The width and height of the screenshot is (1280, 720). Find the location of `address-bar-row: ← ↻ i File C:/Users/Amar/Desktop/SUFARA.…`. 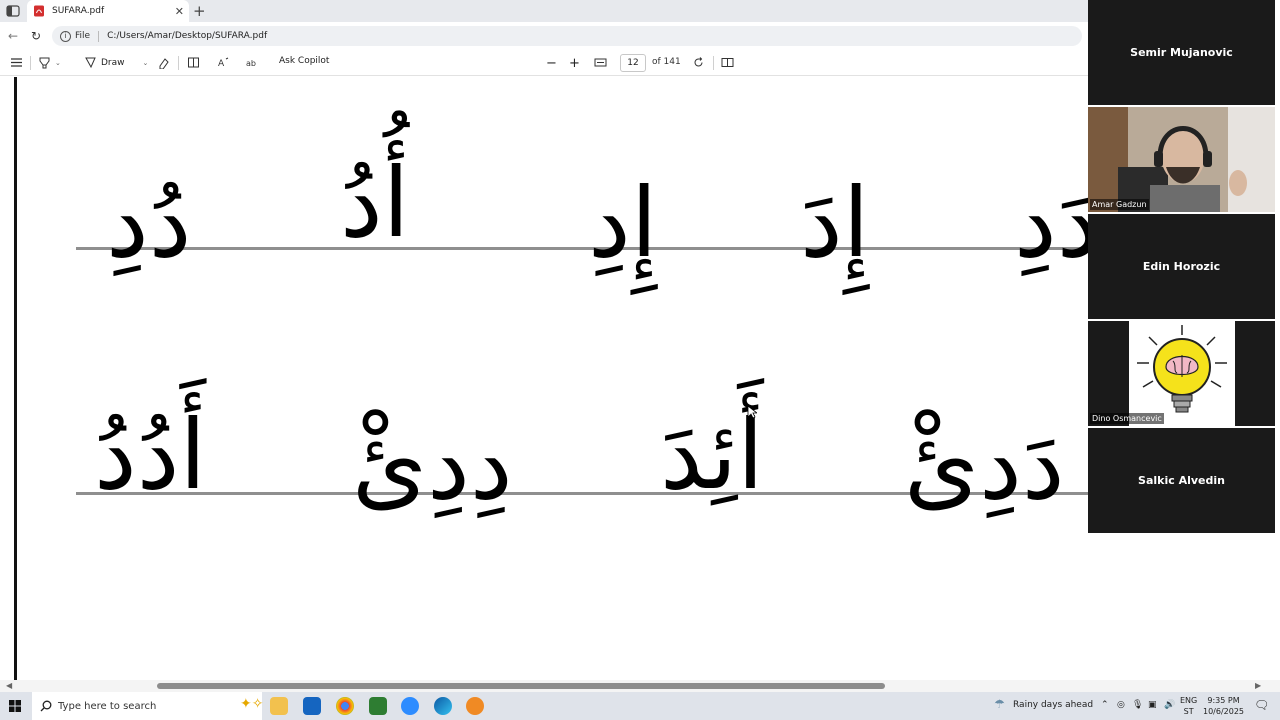

address-bar-row: ← ↻ i File C:/Users/Amar/Desktop/SUFARA.… is located at coordinates (544, 36).